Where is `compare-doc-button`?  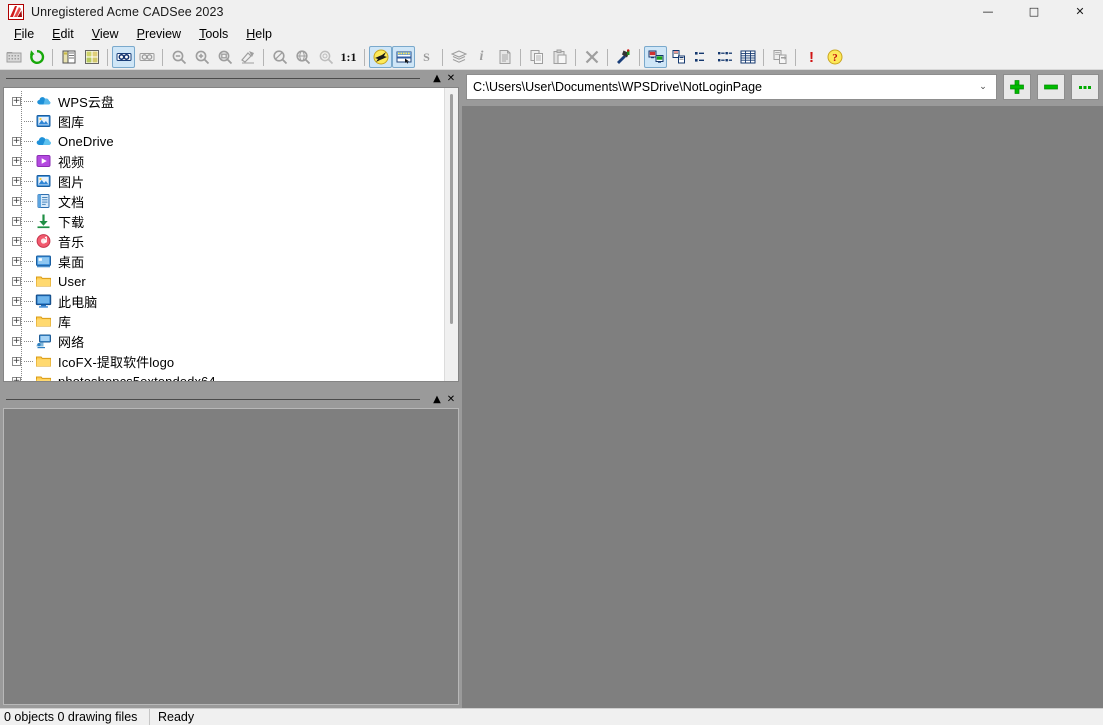 compare-doc-button is located at coordinates (678, 57).